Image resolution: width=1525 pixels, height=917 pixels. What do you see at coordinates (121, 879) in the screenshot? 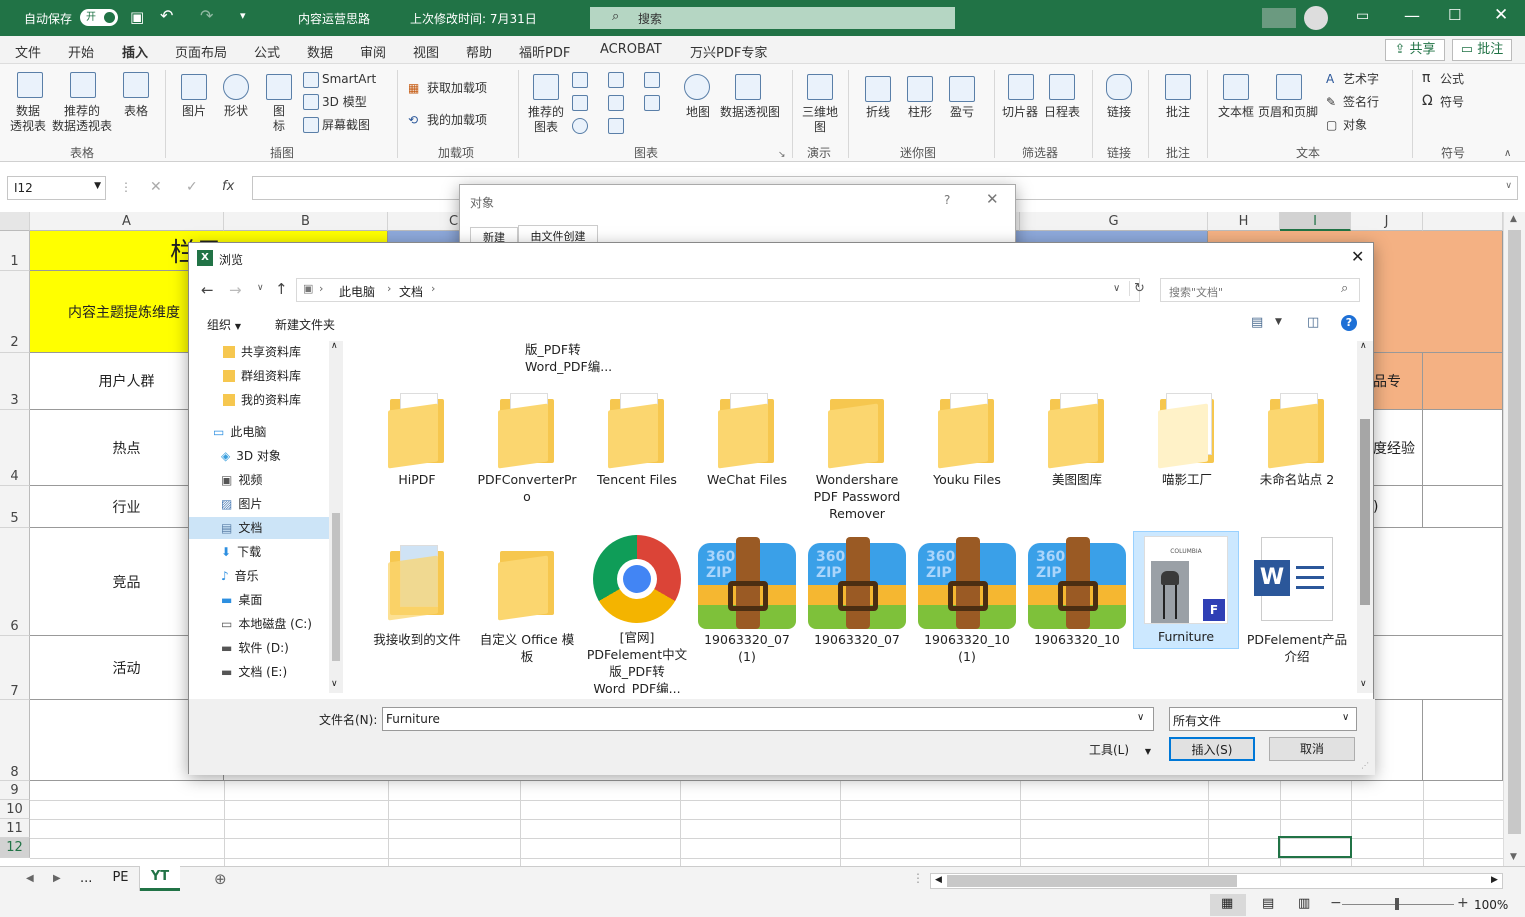
I see `sheet-tab-pe: PE` at bounding box center [121, 879].